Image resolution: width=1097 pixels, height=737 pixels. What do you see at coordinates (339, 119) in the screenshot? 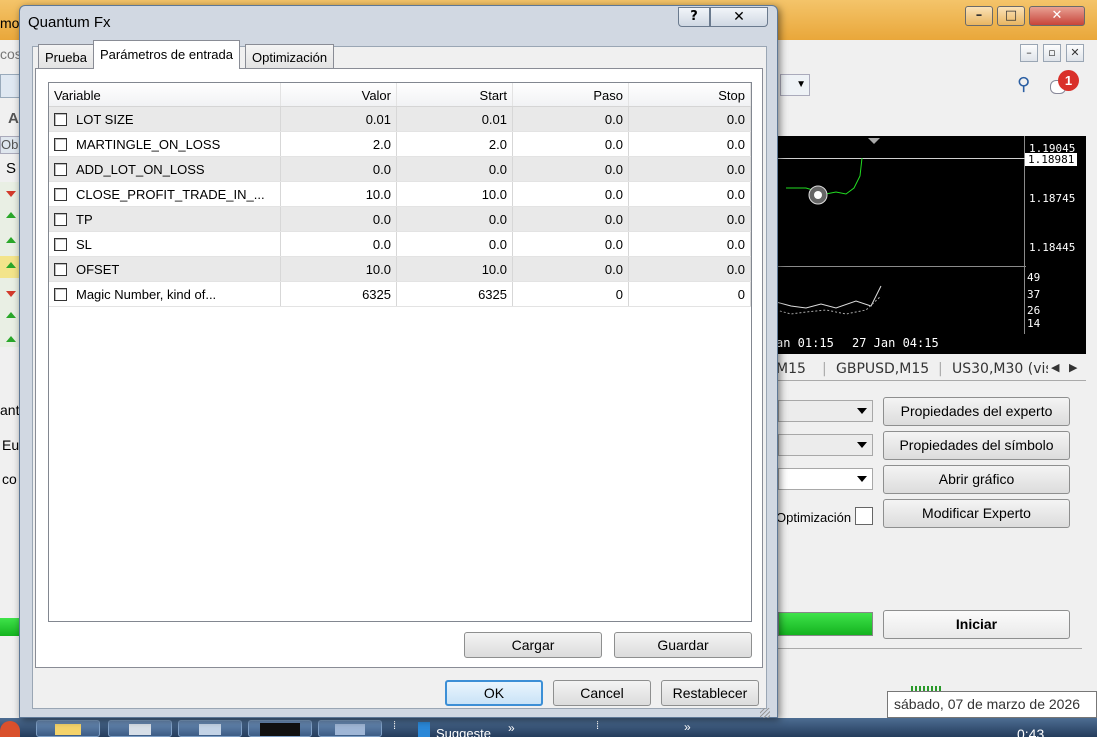
I see `valor-cell: 0.01` at bounding box center [339, 119].